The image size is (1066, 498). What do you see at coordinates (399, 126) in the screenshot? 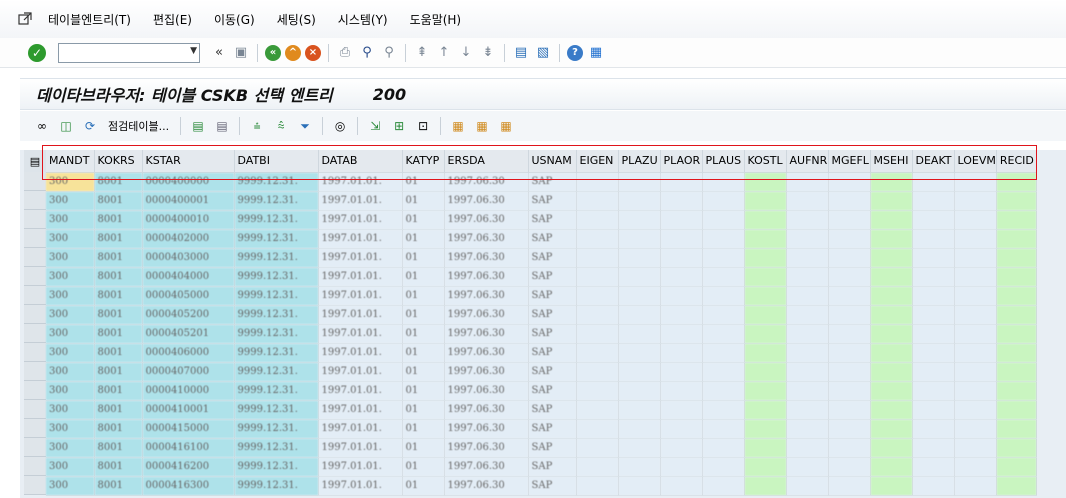
I see `spreadsheet-icon: ⊞` at bounding box center [399, 126].